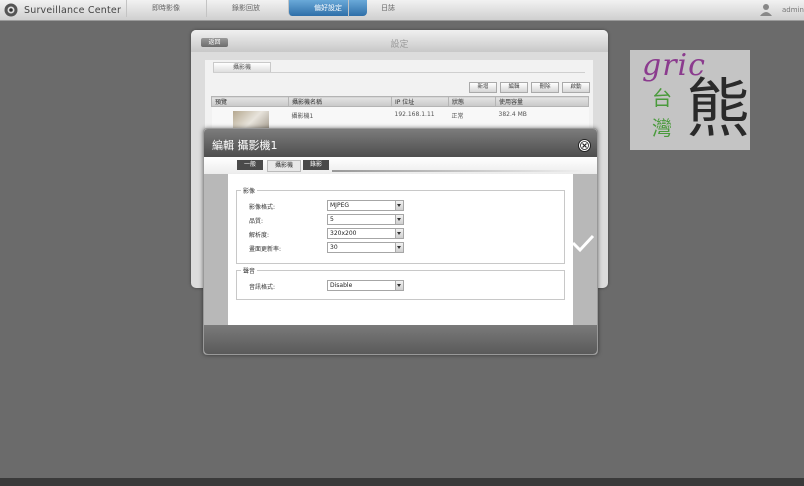  What do you see at coordinates (472, 101) in the screenshot?
I see `col-status: 狀態` at bounding box center [472, 101].